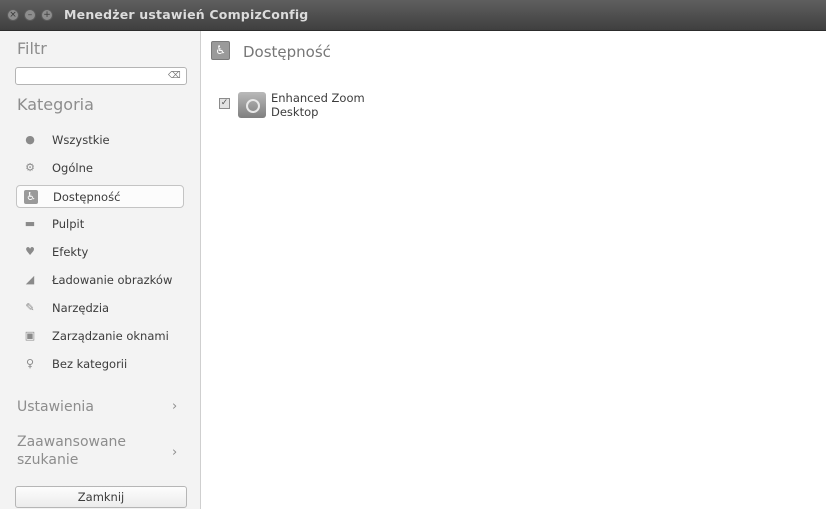 Image resolution: width=826 pixels, height=509 pixels. I want to click on maximize-icon: +, so click(47, 15).